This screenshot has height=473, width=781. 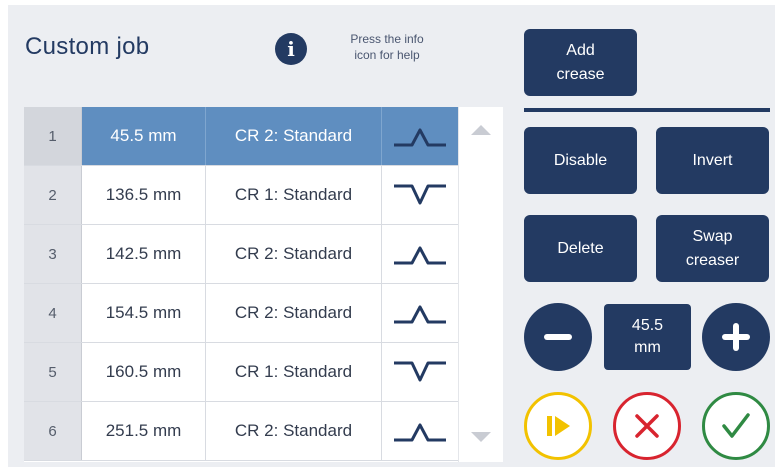 I want to click on crease-position: 251.5 mm, so click(x=144, y=431).